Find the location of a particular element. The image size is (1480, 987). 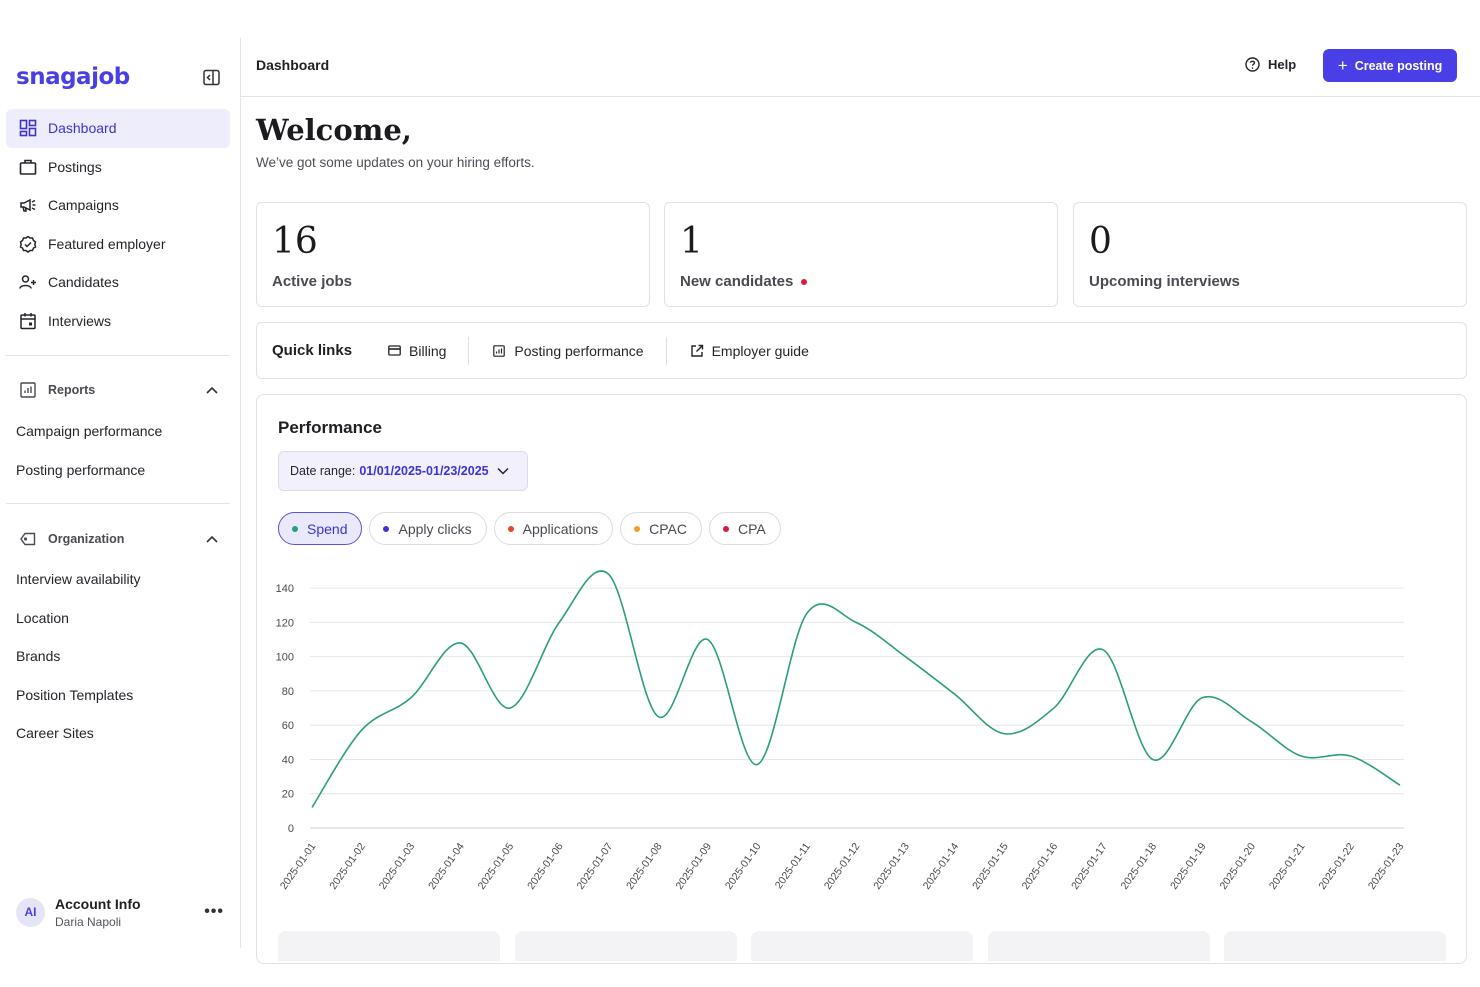

metric-pill-cpa: CPA is located at coordinates (744, 528).